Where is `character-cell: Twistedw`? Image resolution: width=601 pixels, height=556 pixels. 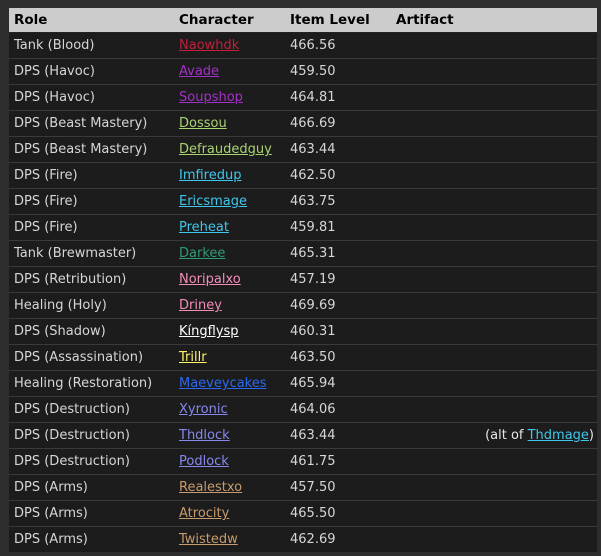 character-cell: Twistedw is located at coordinates (232, 539).